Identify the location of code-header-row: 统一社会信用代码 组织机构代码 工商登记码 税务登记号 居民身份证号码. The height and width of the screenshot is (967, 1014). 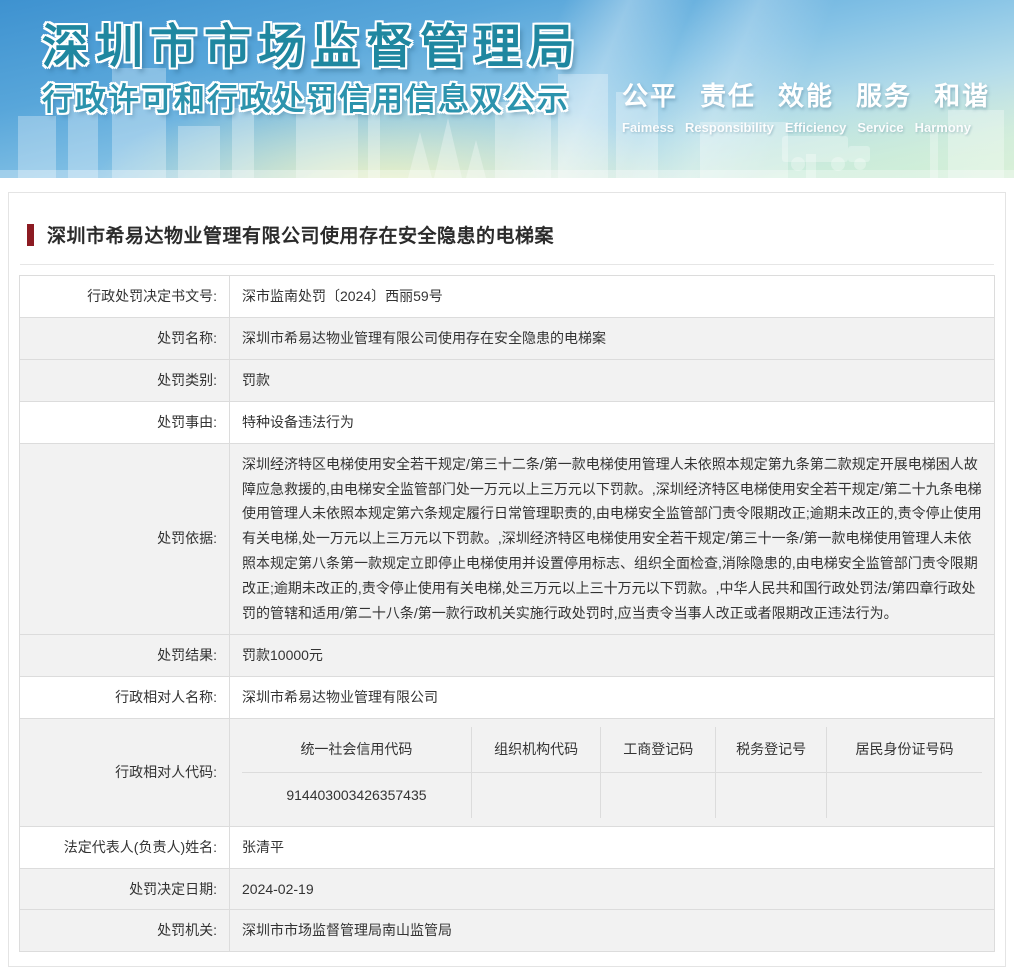
(612, 749).